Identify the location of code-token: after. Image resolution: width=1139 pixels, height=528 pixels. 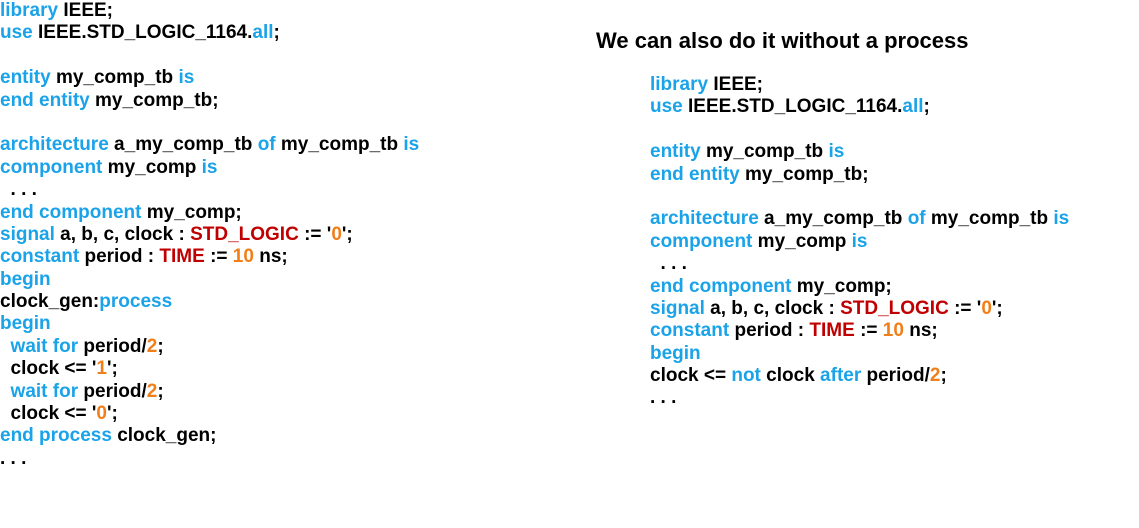
(841, 376).